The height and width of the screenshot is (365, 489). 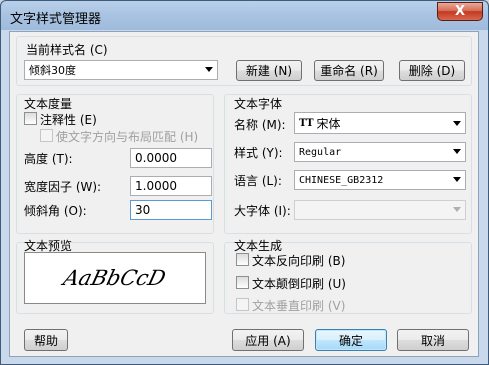 I want to click on width-factor-input: 1.0000, so click(x=171, y=186).